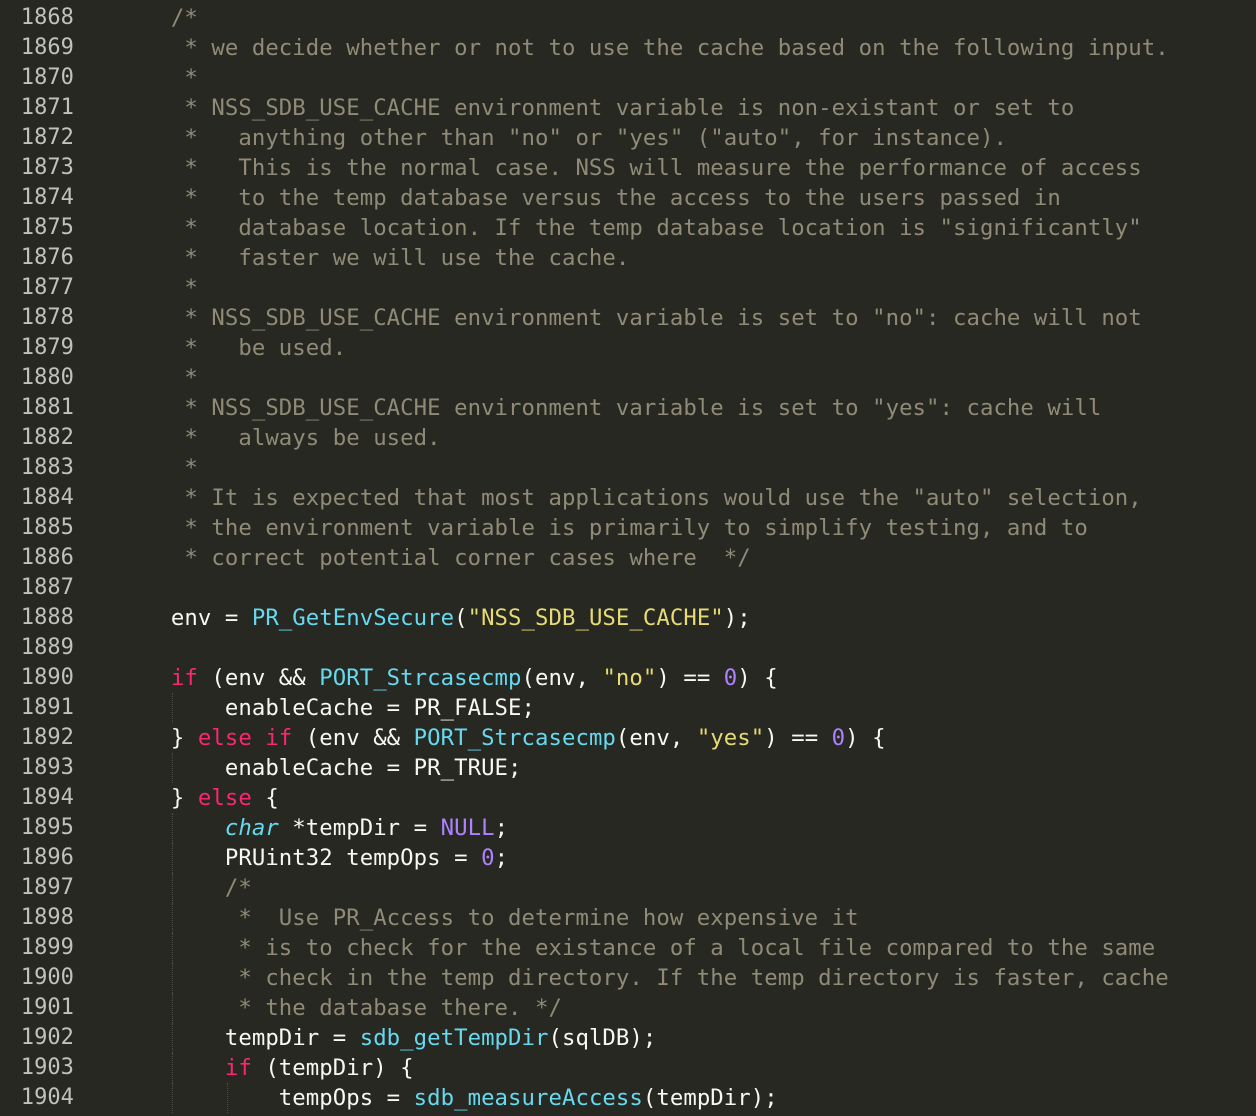 The image size is (1256, 1116). I want to click on line-number: 1894, so click(47, 797).